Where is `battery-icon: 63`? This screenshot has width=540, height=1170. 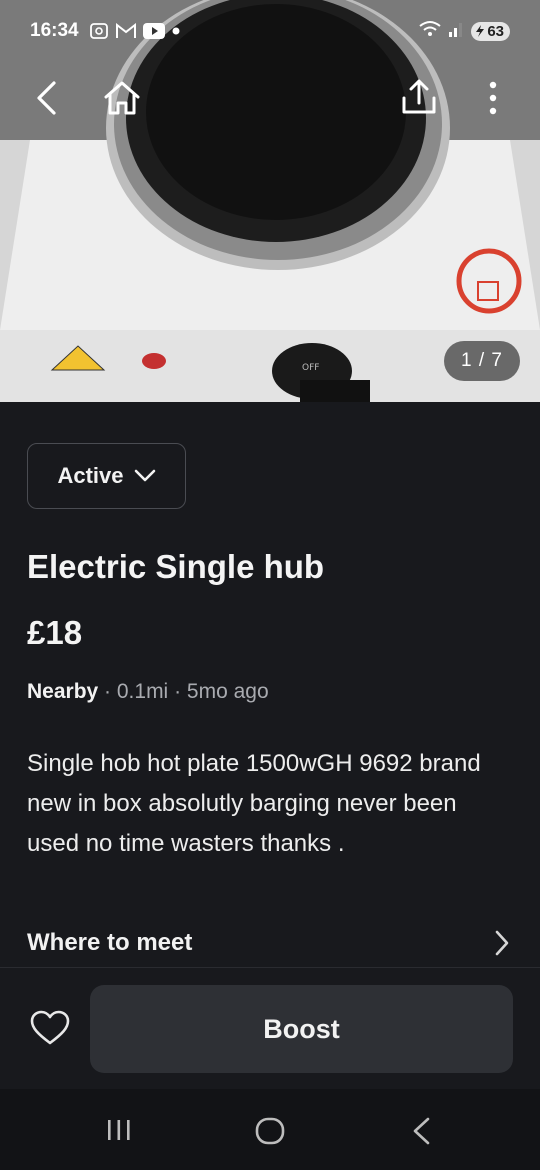 battery-icon: 63 is located at coordinates (490, 31).